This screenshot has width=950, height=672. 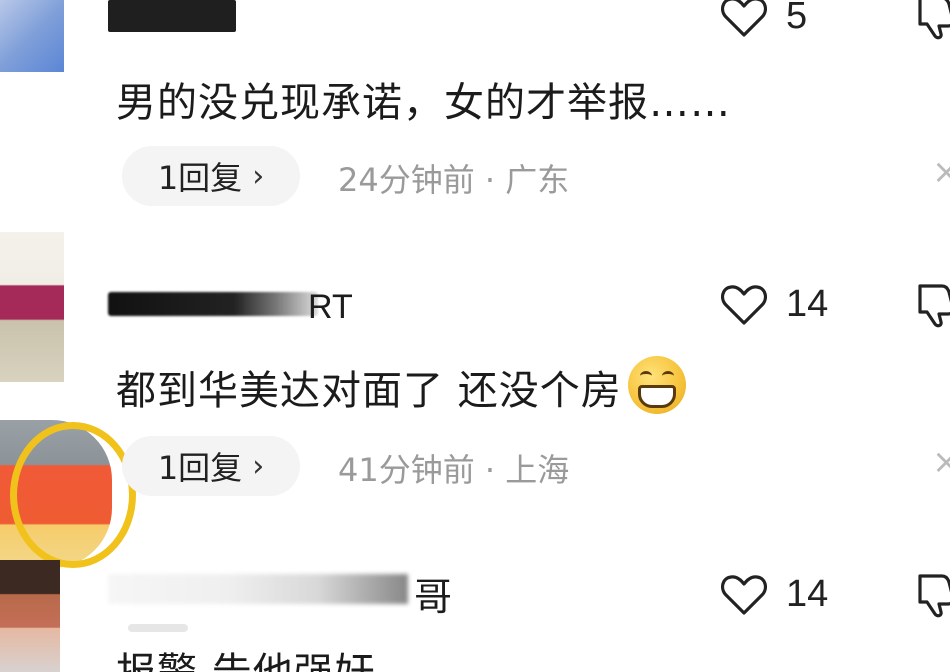 I want to click on comment-text: 都到华美达对面了 还没个房, so click(x=369, y=391).